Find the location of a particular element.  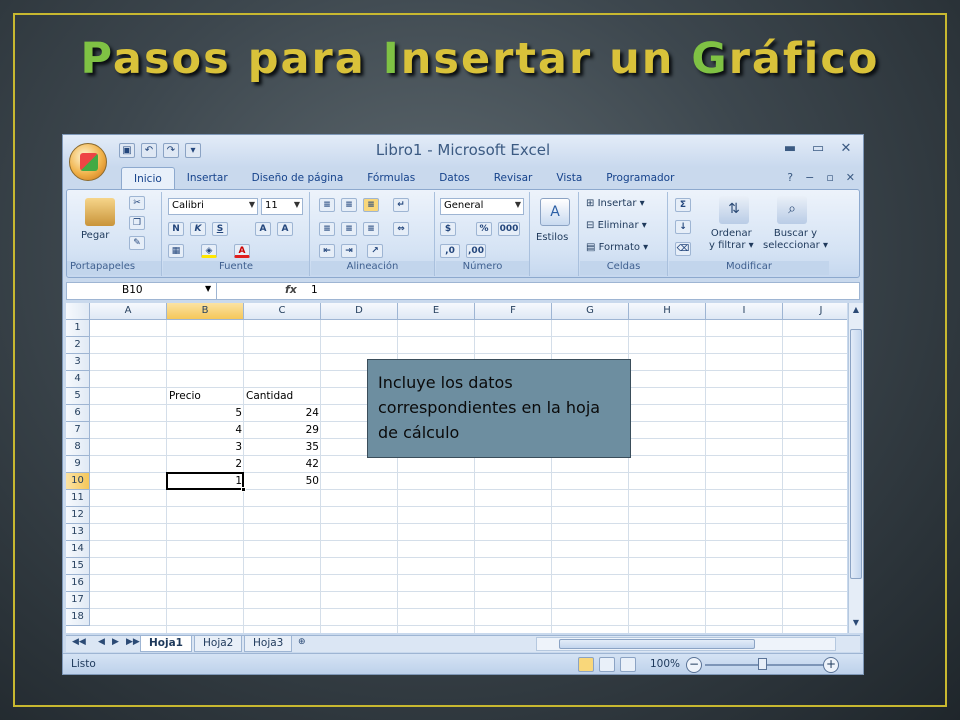

name-box: B10 ▼ is located at coordinates (142, 291).